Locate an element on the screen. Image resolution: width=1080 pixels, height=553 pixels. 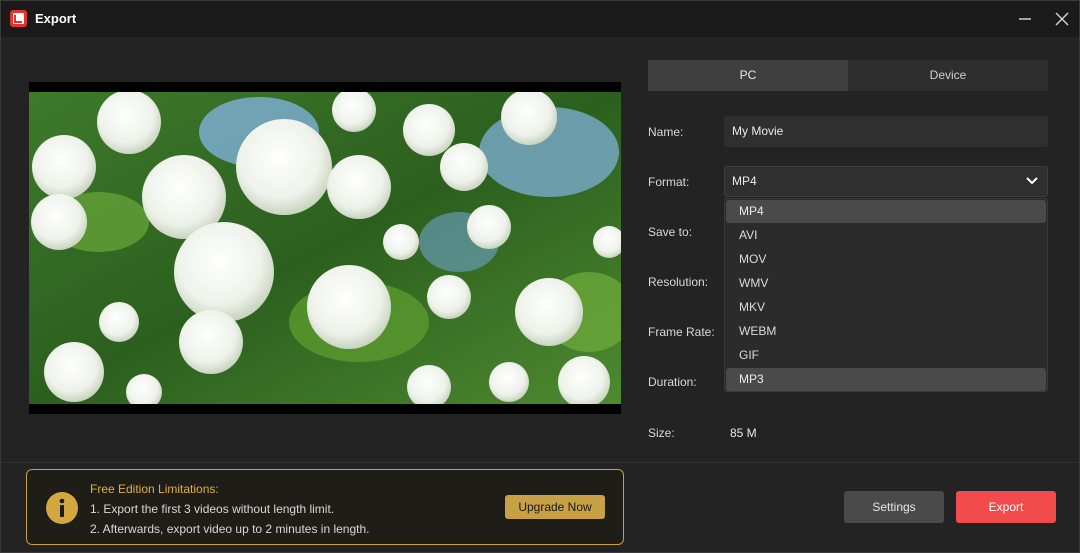
format-dropdown-list: MP4 AVI MOV WMV MKV WEBM GIF MP3 is located at coordinates (886, 295).